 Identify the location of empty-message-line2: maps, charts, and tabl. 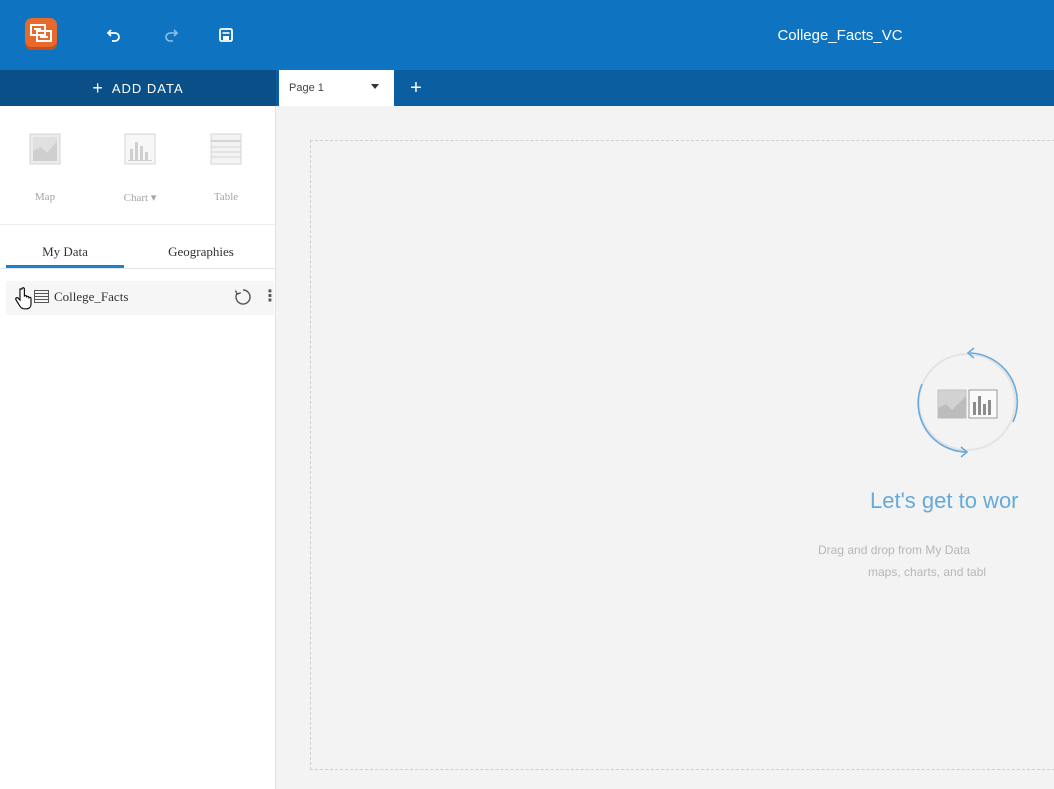
(927, 572).